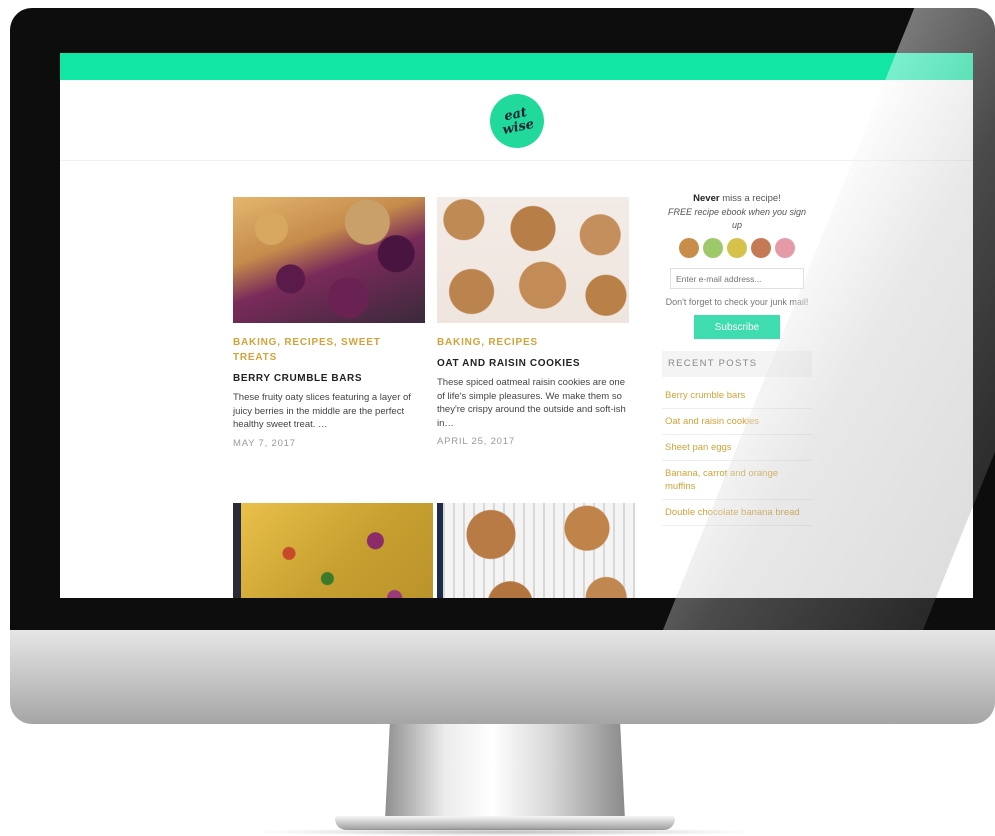 The image size is (995, 836). I want to click on post-title: BERRY CRUMBLE BARS, so click(329, 378).